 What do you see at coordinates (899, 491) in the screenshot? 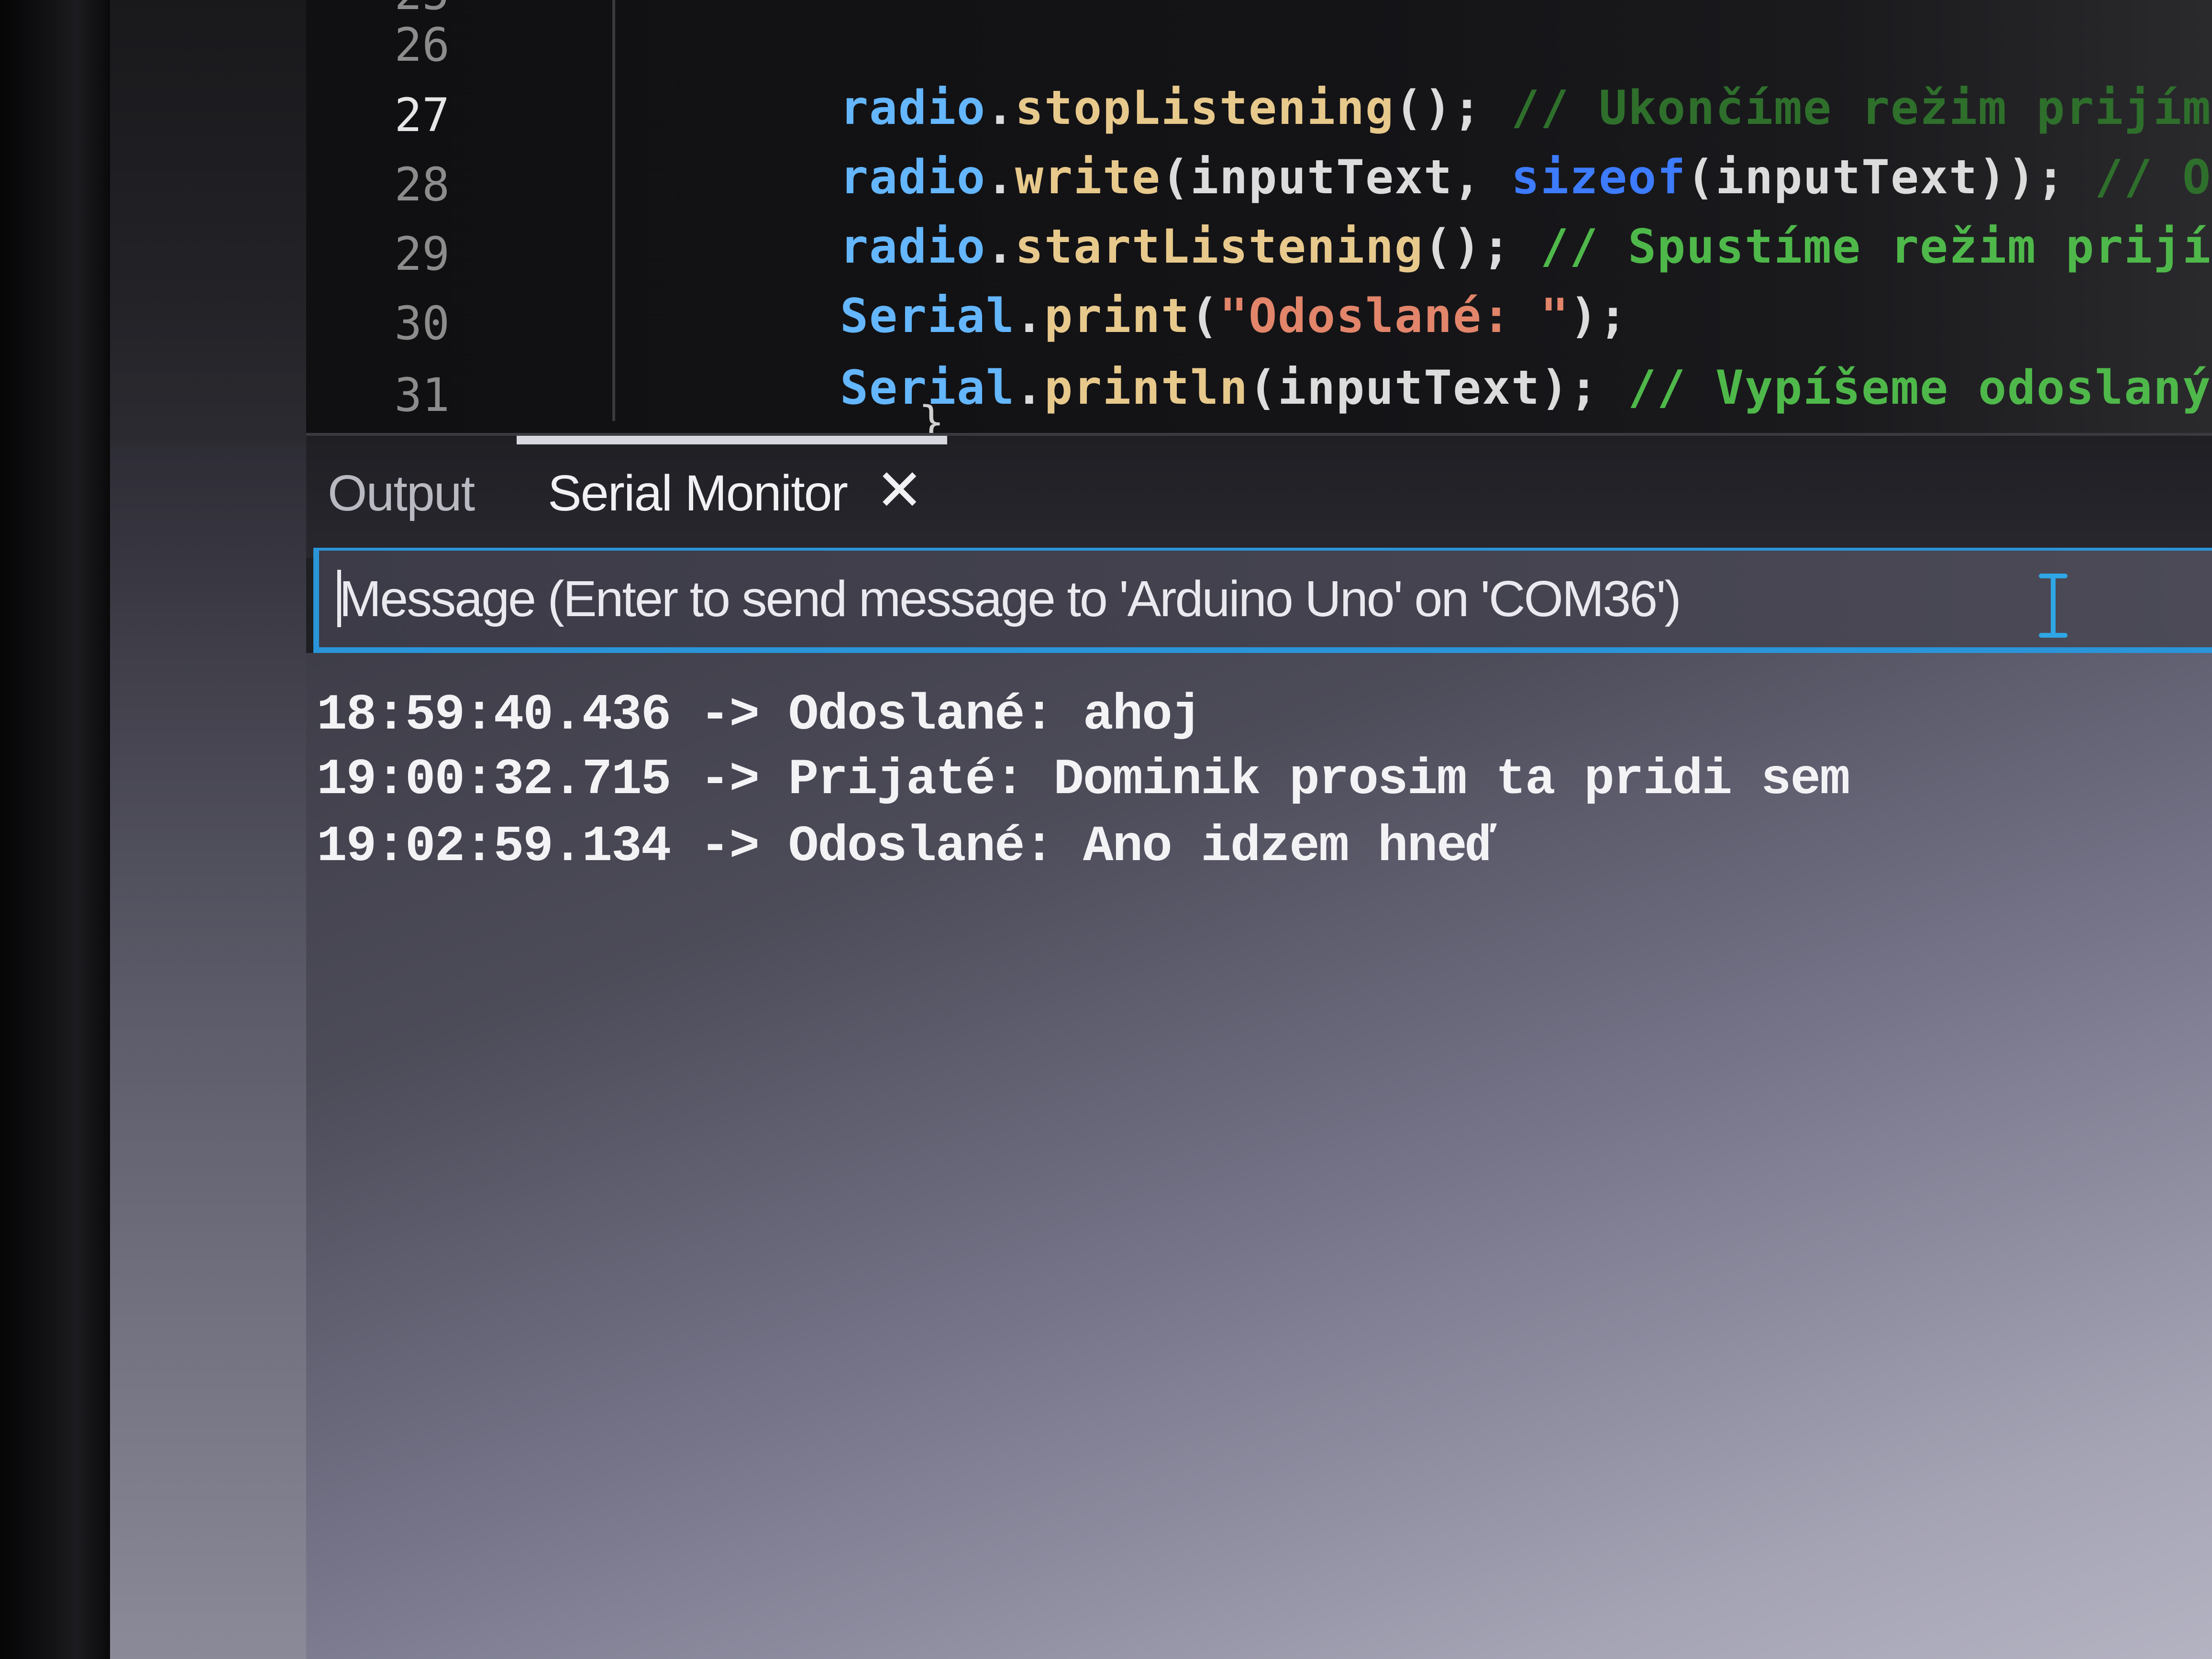
I see `close-icon: ✕` at bounding box center [899, 491].